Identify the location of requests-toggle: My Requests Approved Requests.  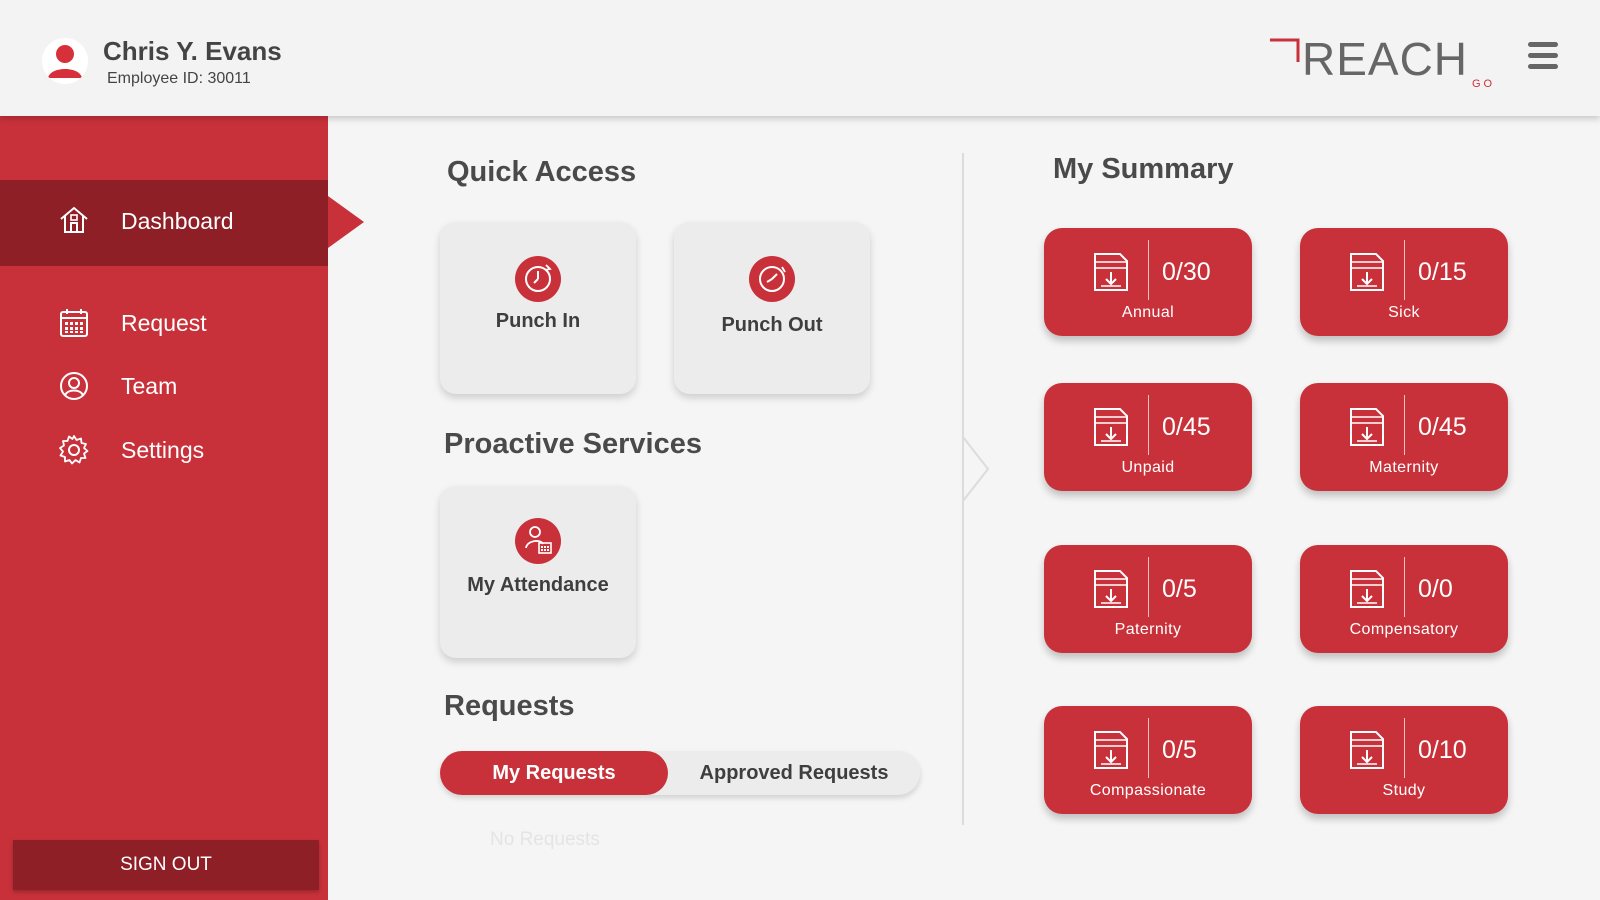
(680, 773).